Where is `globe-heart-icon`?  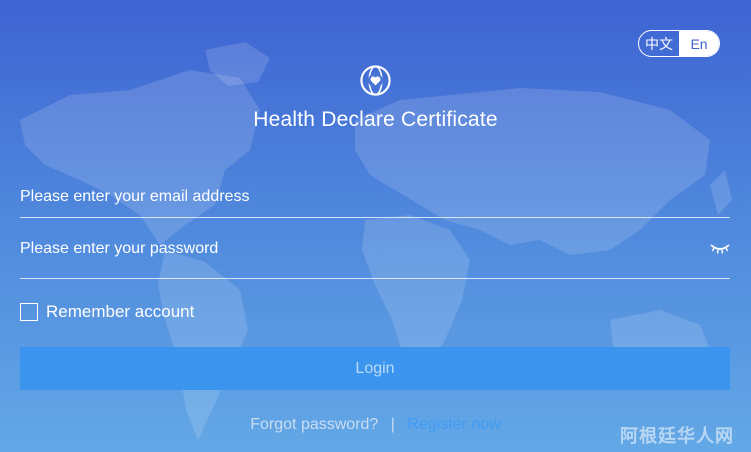 globe-heart-icon is located at coordinates (375, 80).